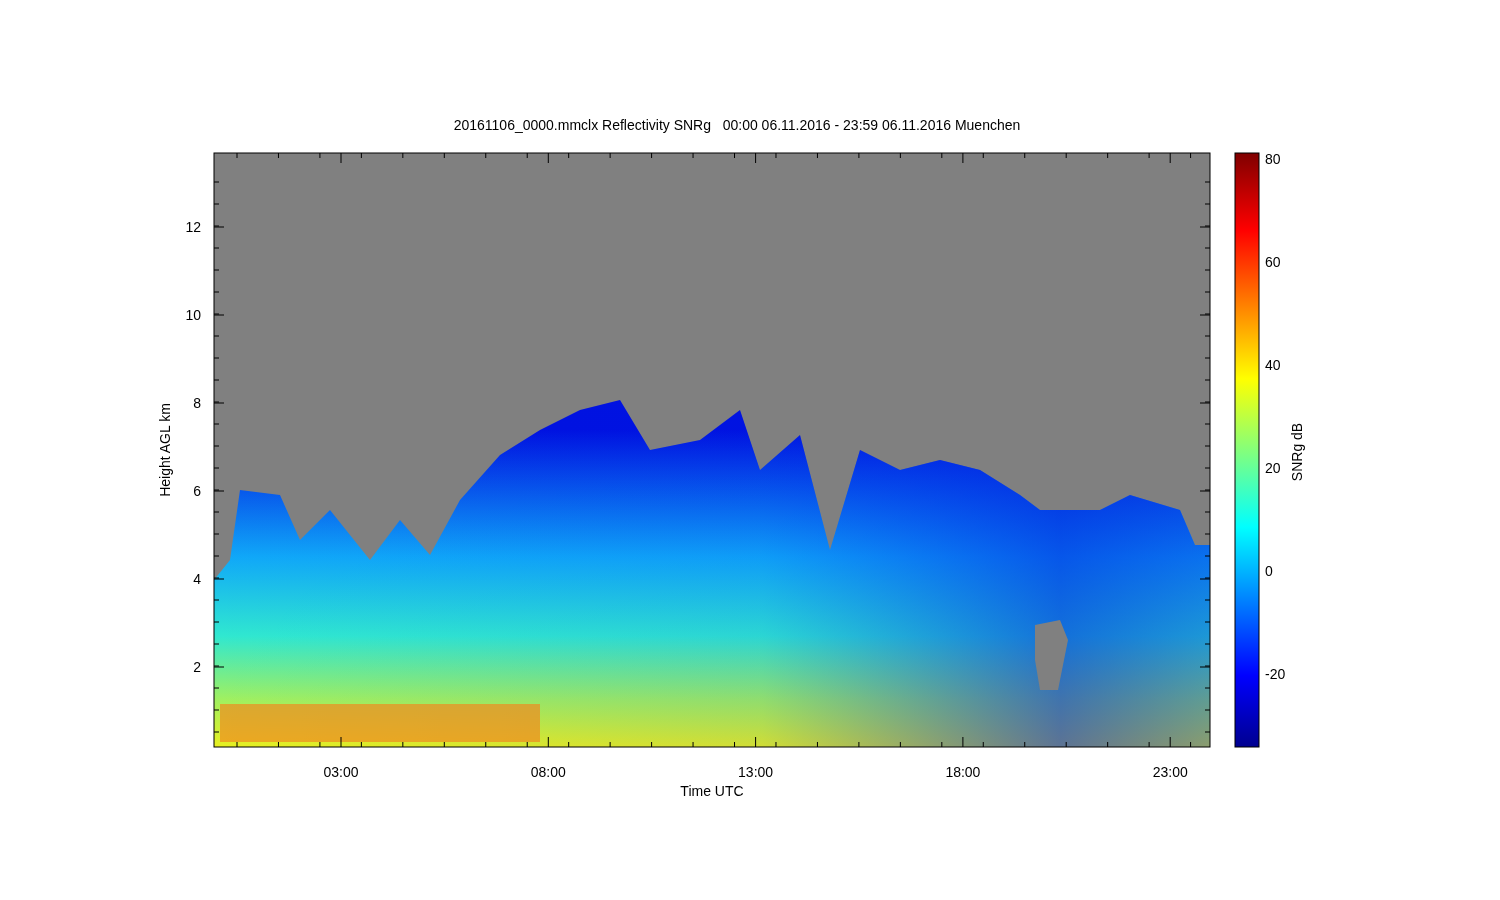 Image resolution: width=1500 pixels, height=900 pixels. I want to click on colorbar-tick-label: 0, so click(1269, 571).